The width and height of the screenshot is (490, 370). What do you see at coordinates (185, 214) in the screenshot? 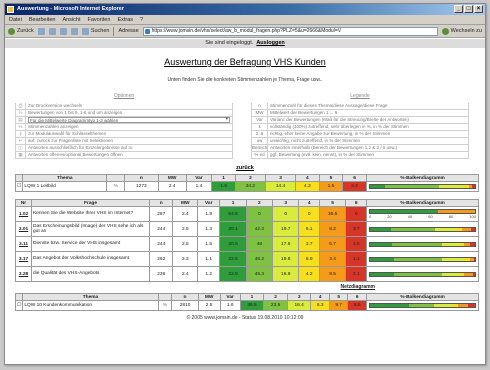
I see `mw-cell: 2.4` at bounding box center [185, 214].